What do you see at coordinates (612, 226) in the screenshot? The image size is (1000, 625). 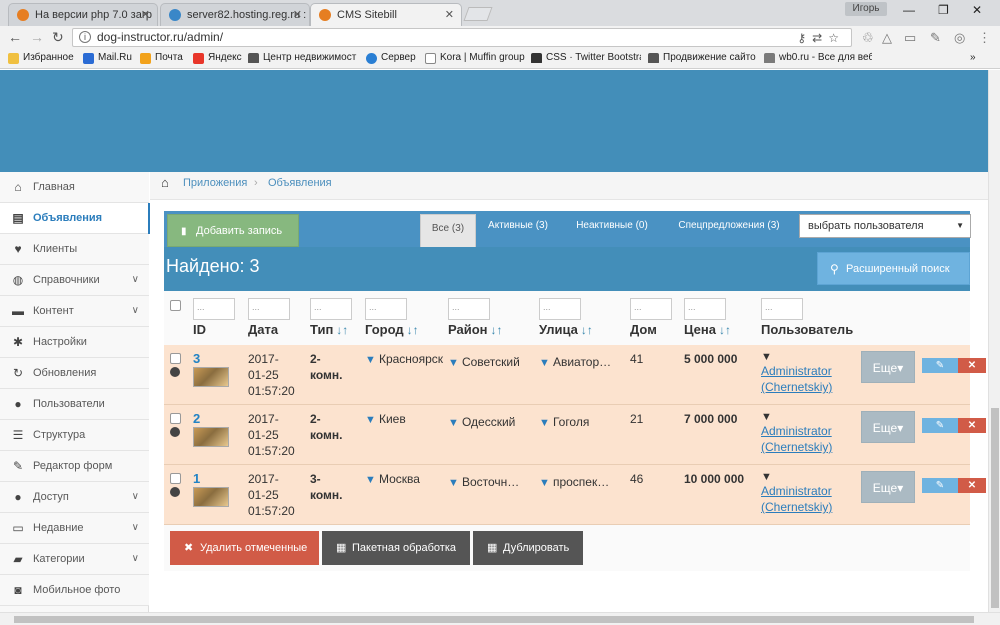 I see `tab-inactive: Неактивные (0)` at bounding box center [612, 226].